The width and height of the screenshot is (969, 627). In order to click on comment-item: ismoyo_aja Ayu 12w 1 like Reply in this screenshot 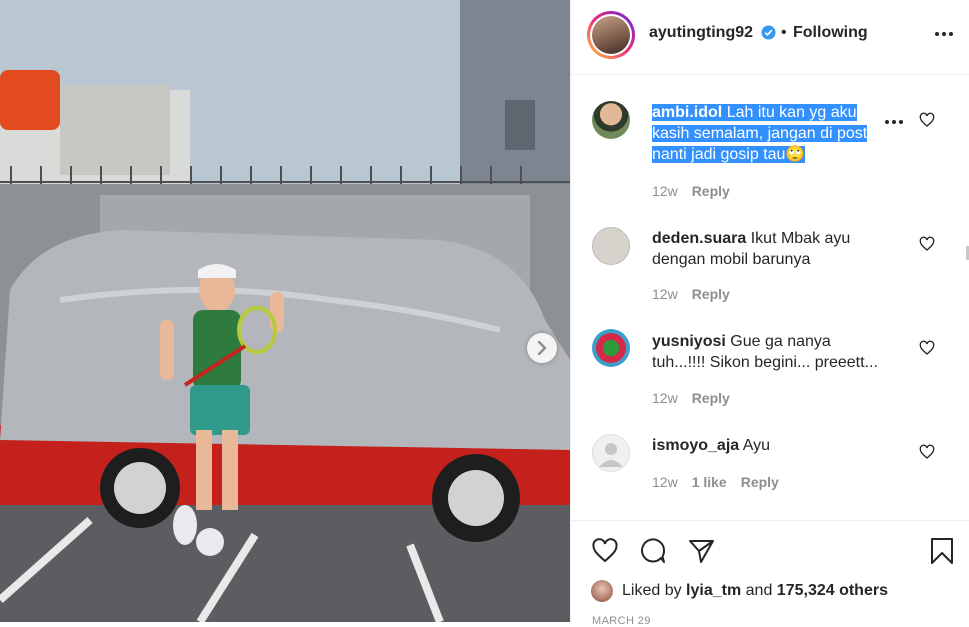, I will do `click(770, 465)`.